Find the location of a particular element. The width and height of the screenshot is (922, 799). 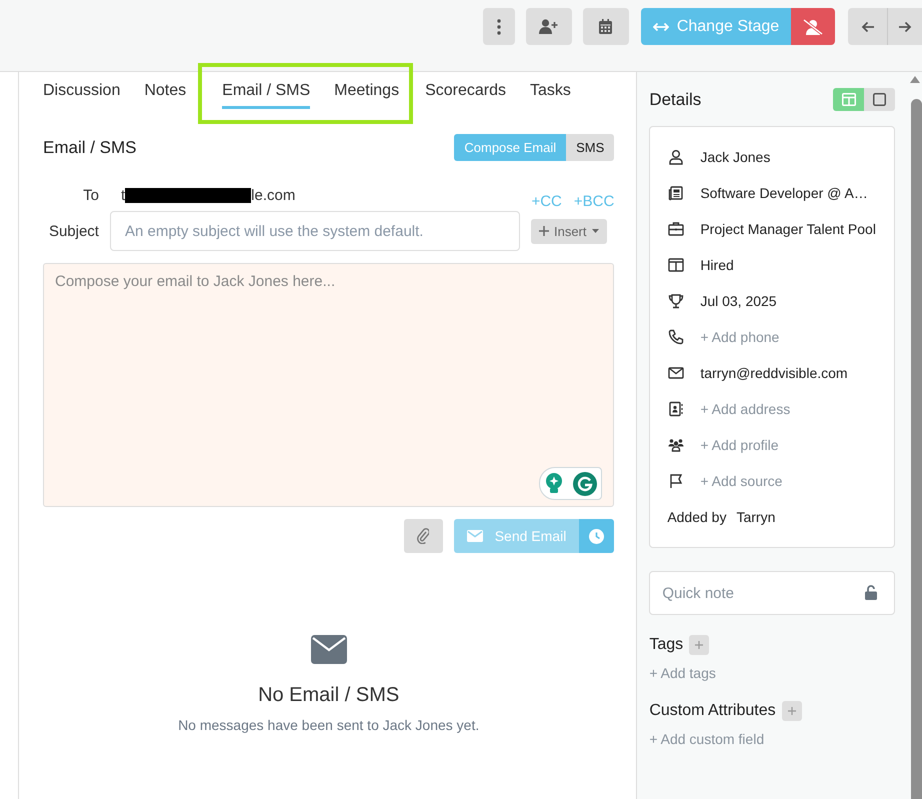

detail-text: Jack Jones is located at coordinates (735, 157).